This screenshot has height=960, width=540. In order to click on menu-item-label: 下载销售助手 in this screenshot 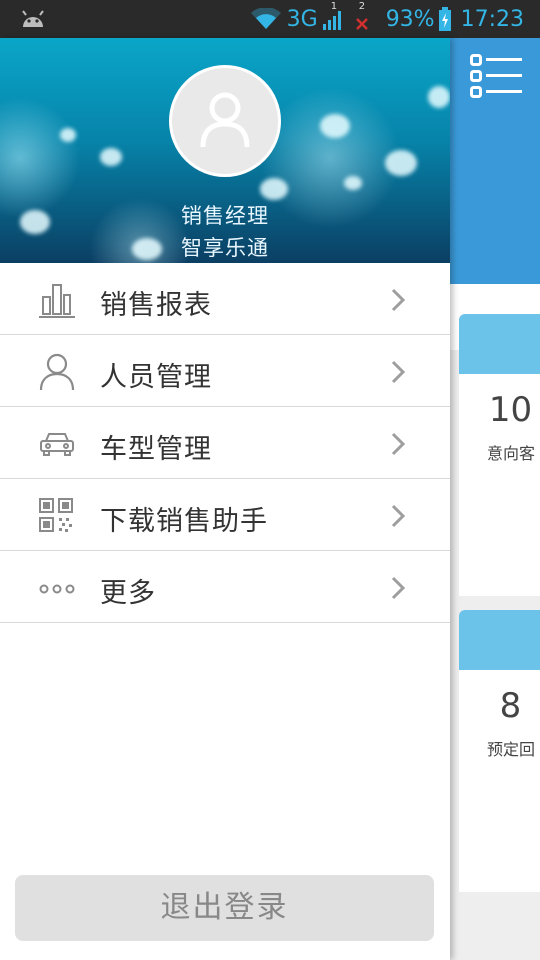, I will do `click(184, 521)`.